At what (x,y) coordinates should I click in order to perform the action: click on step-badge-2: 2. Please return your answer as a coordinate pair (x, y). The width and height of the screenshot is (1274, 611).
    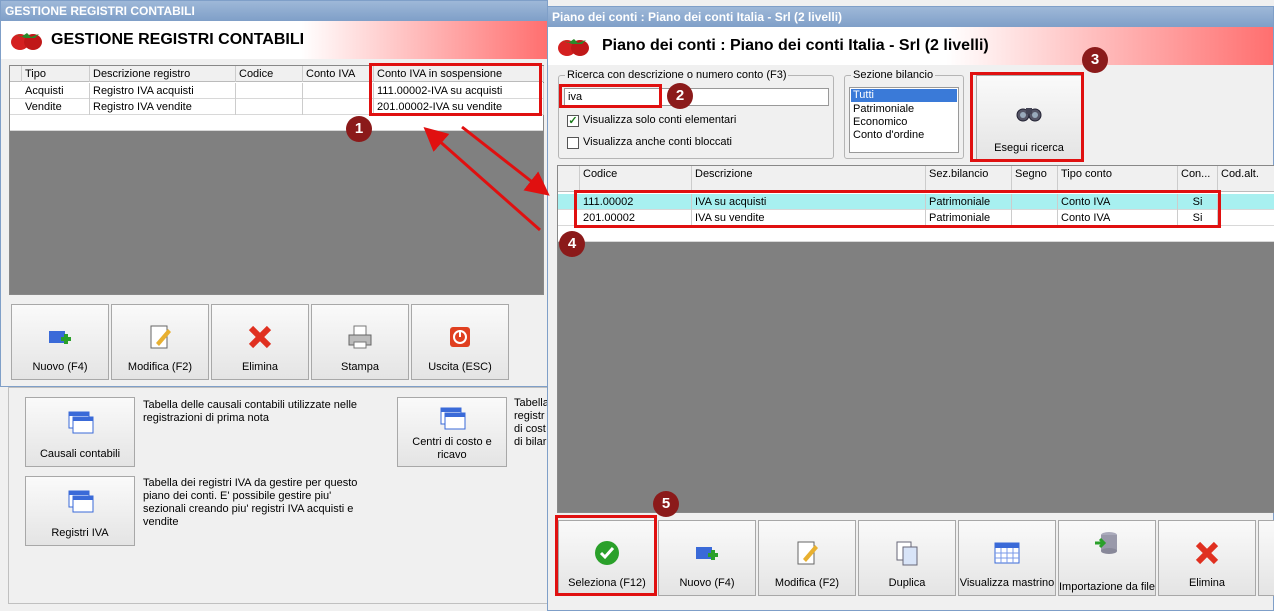
    Looking at the image, I should click on (680, 96).